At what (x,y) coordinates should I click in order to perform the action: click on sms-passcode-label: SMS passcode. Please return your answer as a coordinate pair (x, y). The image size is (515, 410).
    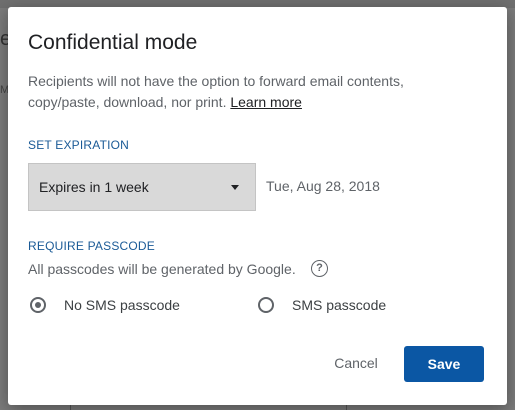
    Looking at the image, I should click on (339, 305).